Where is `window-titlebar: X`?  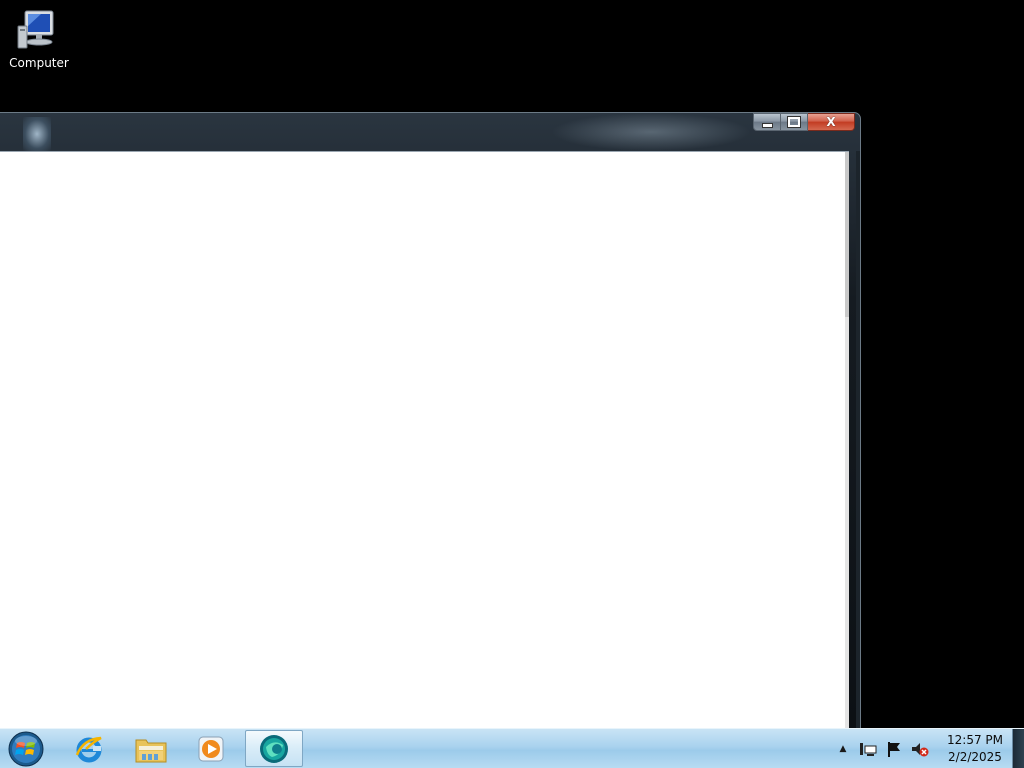 window-titlebar: X is located at coordinates (430, 132).